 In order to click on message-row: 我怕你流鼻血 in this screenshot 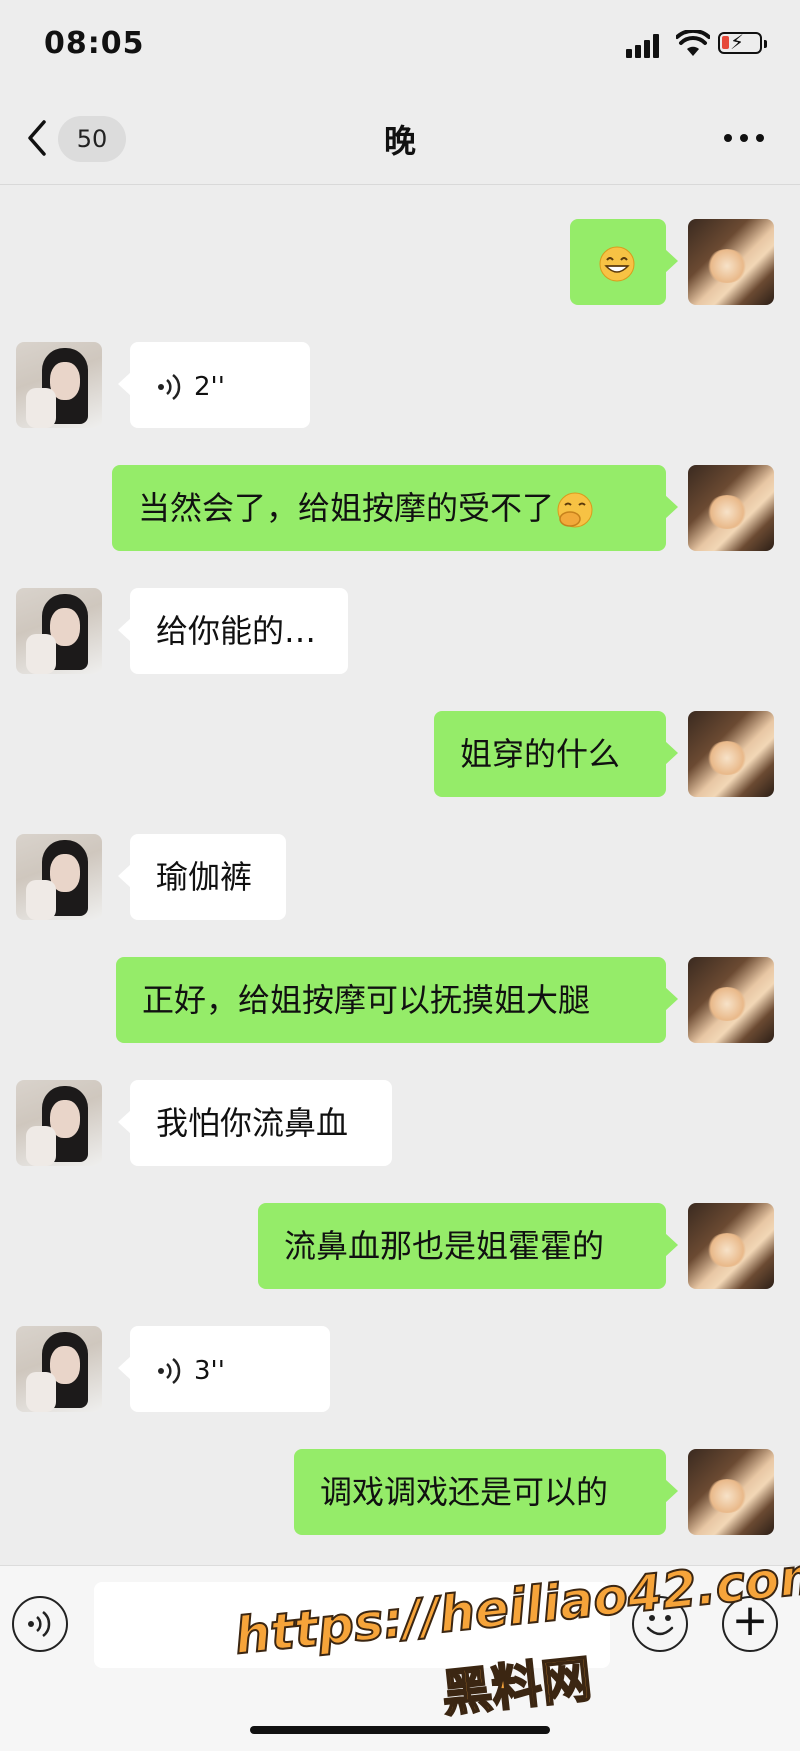, I will do `click(400, 1125)`.